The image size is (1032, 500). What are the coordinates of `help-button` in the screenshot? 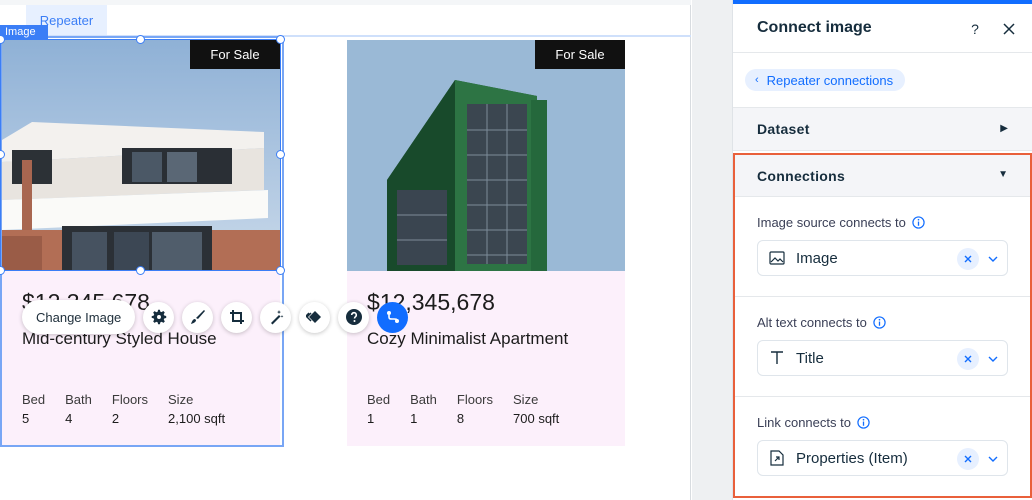 It's located at (354, 317).